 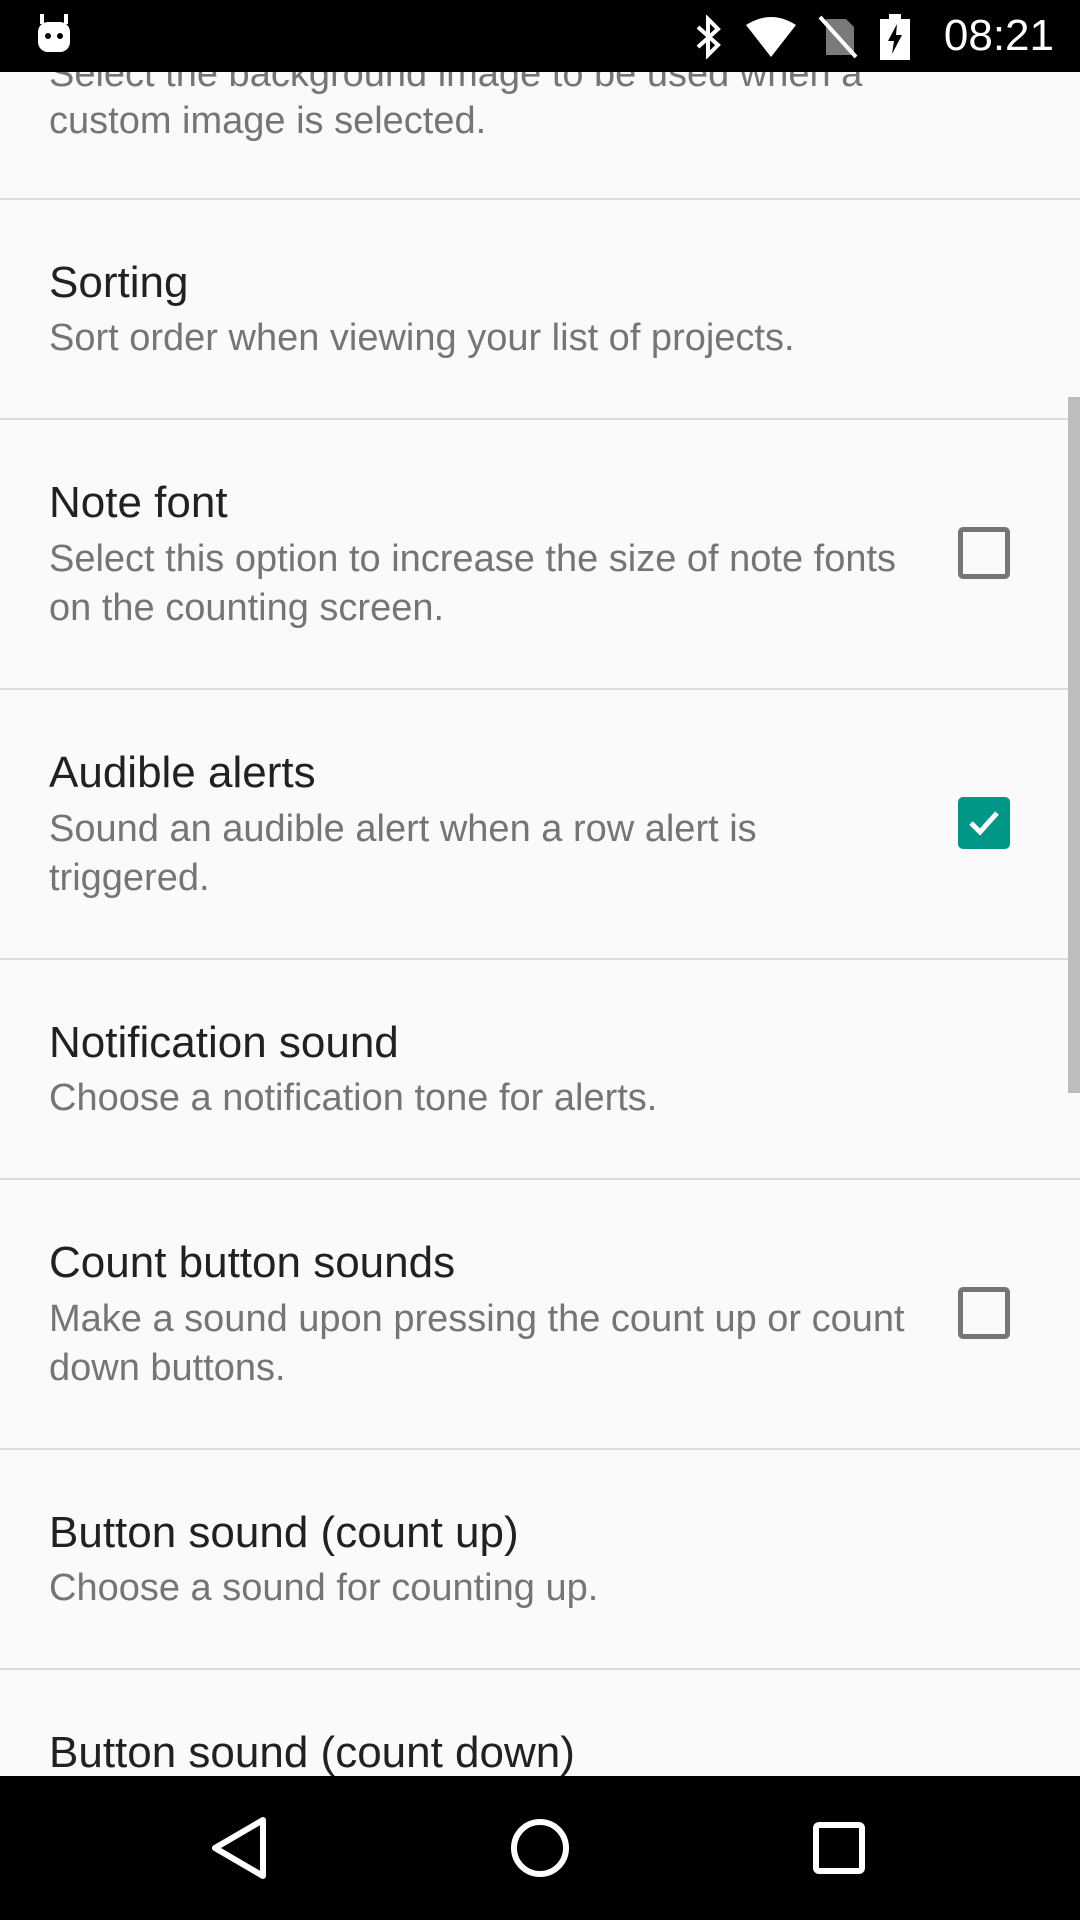 What do you see at coordinates (540, 36) in the screenshot?
I see `status-bar: 08:21` at bounding box center [540, 36].